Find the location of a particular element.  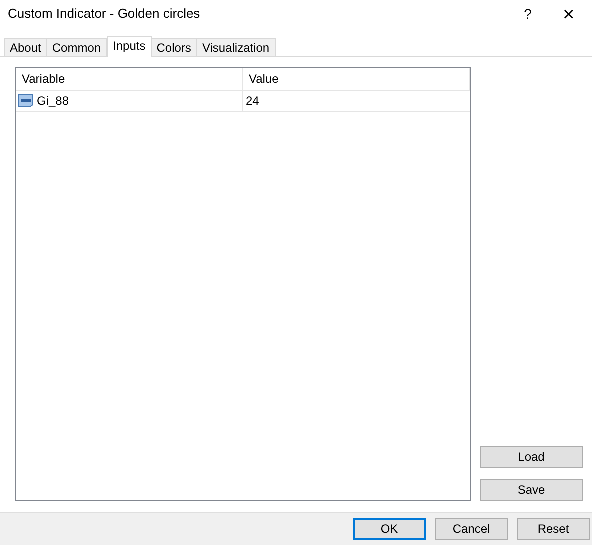

column-header: Variable is located at coordinates (129, 79).